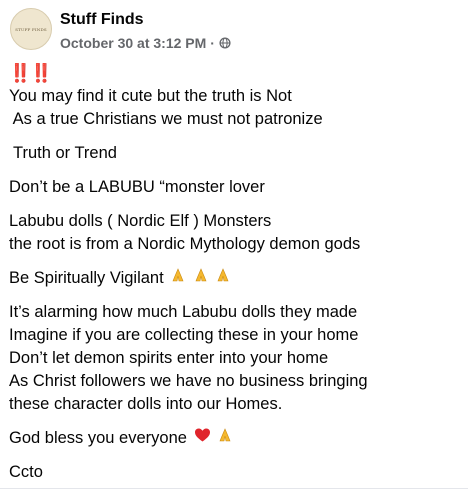 This screenshot has width=468, height=500. What do you see at coordinates (236, 278) in the screenshot?
I see `post-line-vigilant: Be Spiritually Vigilant` at bounding box center [236, 278].